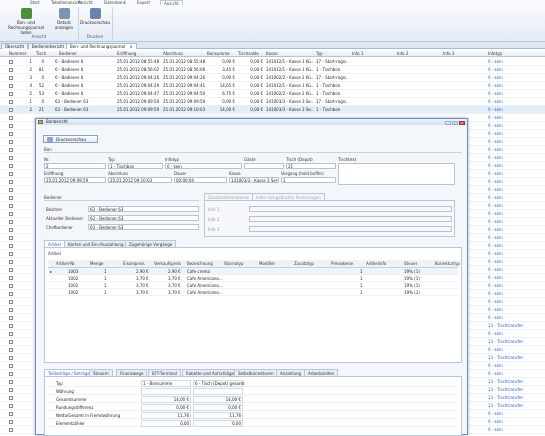  I want to click on load-journal-button: Bon- und Rechnungsjournal laden, so click(26, 21).